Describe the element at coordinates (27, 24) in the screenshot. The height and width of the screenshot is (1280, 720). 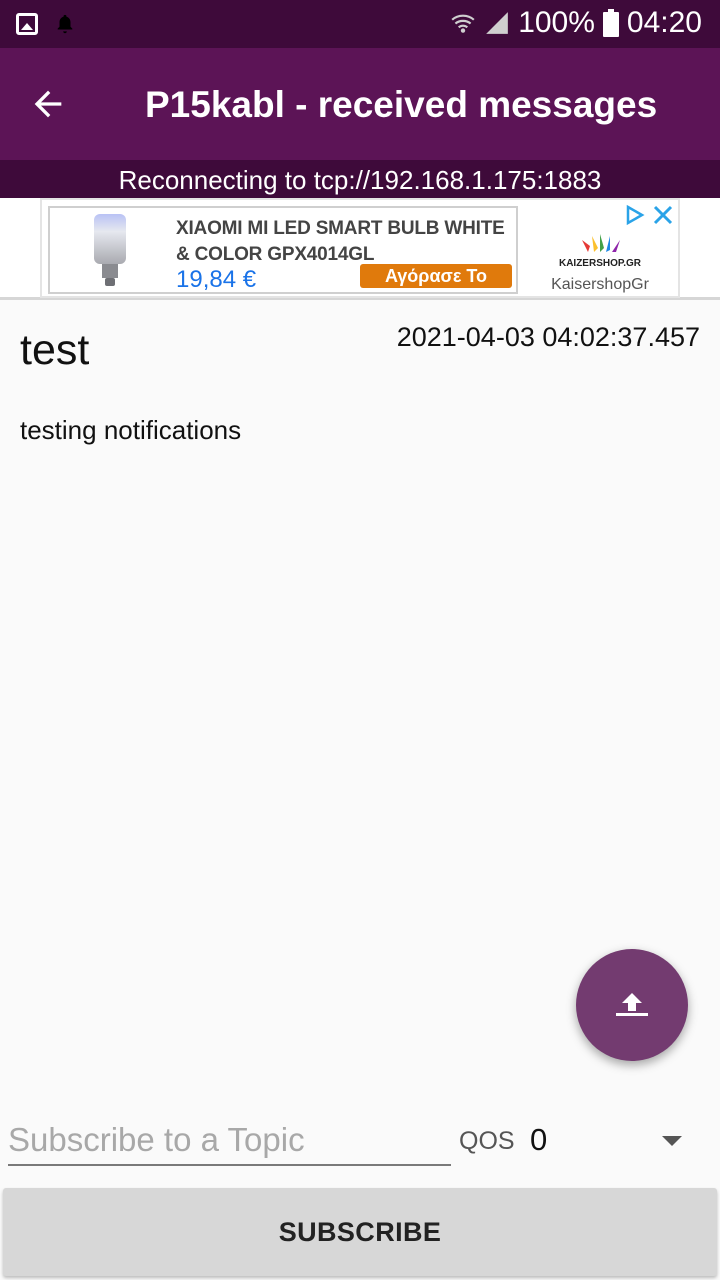
I see `image-icon` at that location.